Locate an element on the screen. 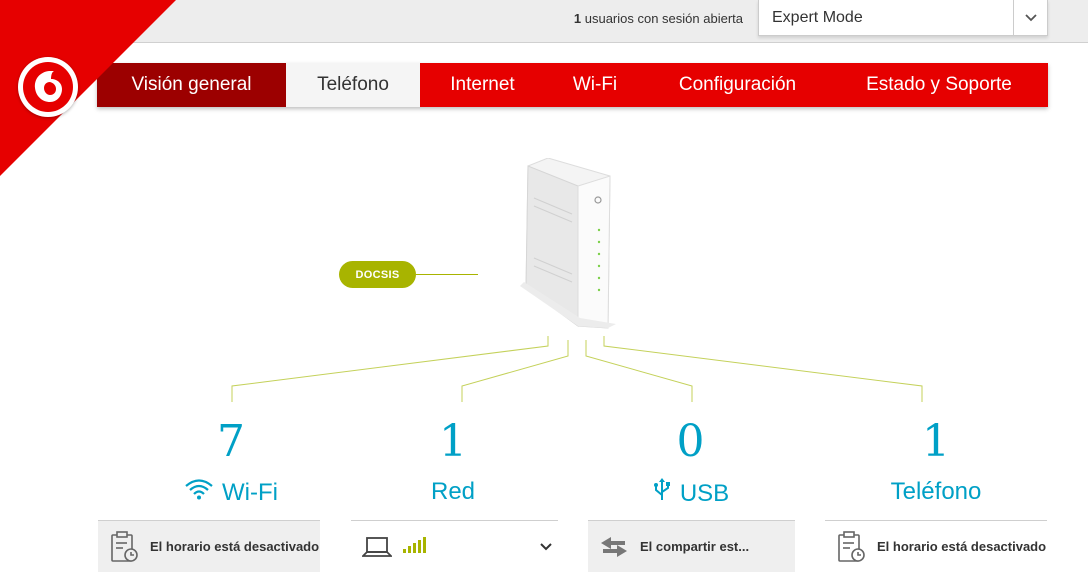 This screenshot has width=1088, height=576. stat-red: 1 Red is located at coordinates (453, 463).